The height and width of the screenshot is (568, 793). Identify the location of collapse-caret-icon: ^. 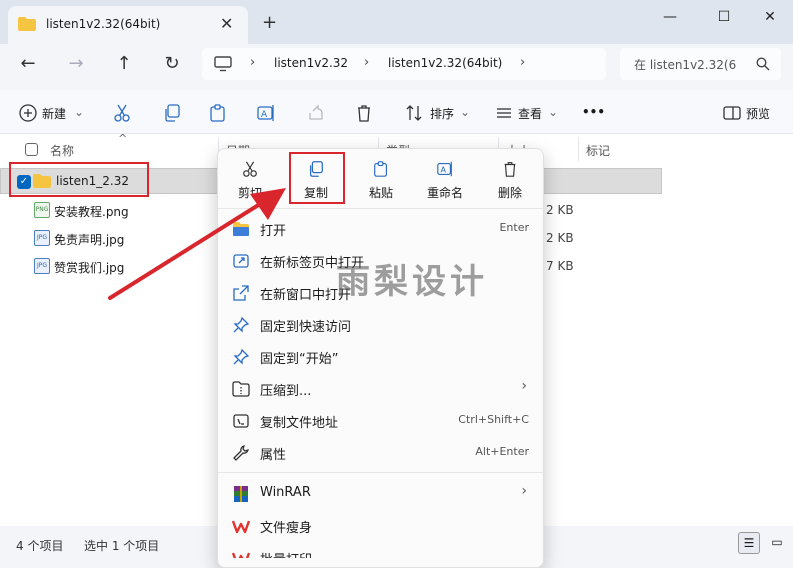
(122, 138).